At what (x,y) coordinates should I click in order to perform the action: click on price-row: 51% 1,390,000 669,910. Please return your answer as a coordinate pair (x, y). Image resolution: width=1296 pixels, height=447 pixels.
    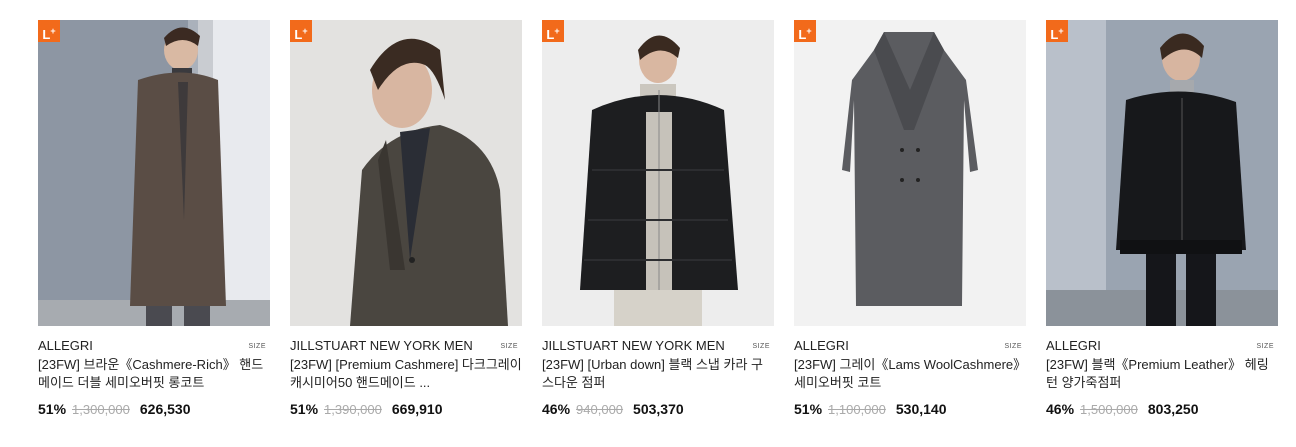
    Looking at the image, I should click on (406, 409).